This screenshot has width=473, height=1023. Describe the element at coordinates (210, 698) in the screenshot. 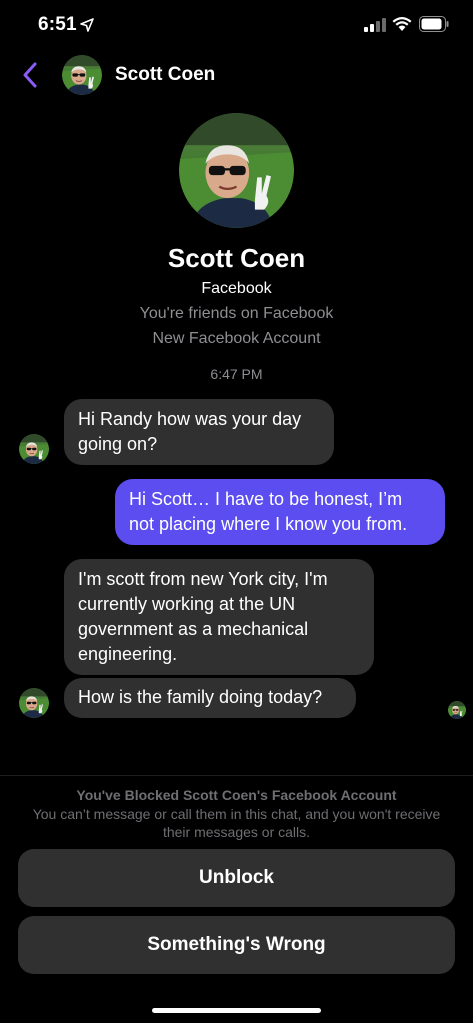

I see `message-incoming: How is the family doing today?` at that location.